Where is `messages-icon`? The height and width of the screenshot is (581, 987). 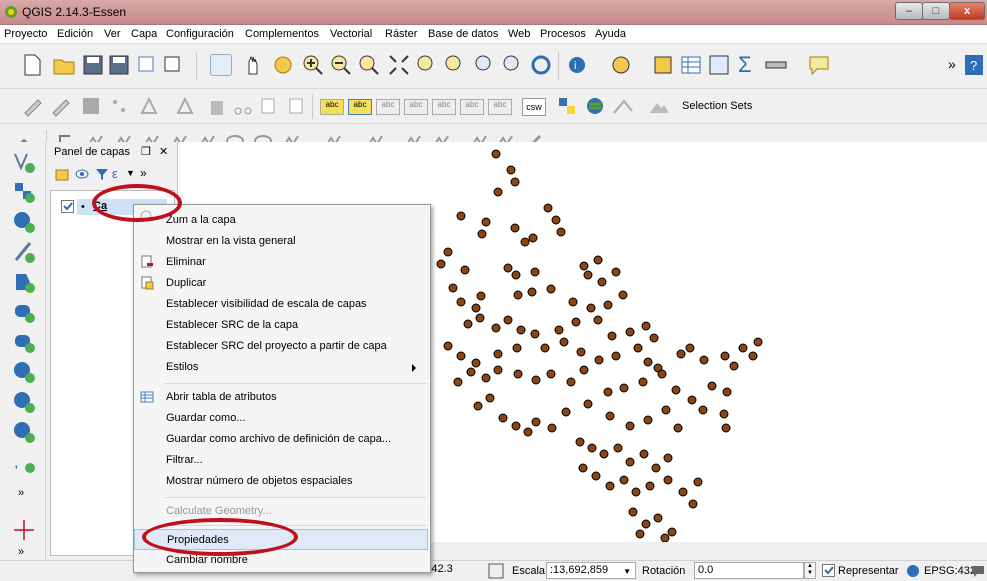
messages-icon is located at coordinates (978, 571).